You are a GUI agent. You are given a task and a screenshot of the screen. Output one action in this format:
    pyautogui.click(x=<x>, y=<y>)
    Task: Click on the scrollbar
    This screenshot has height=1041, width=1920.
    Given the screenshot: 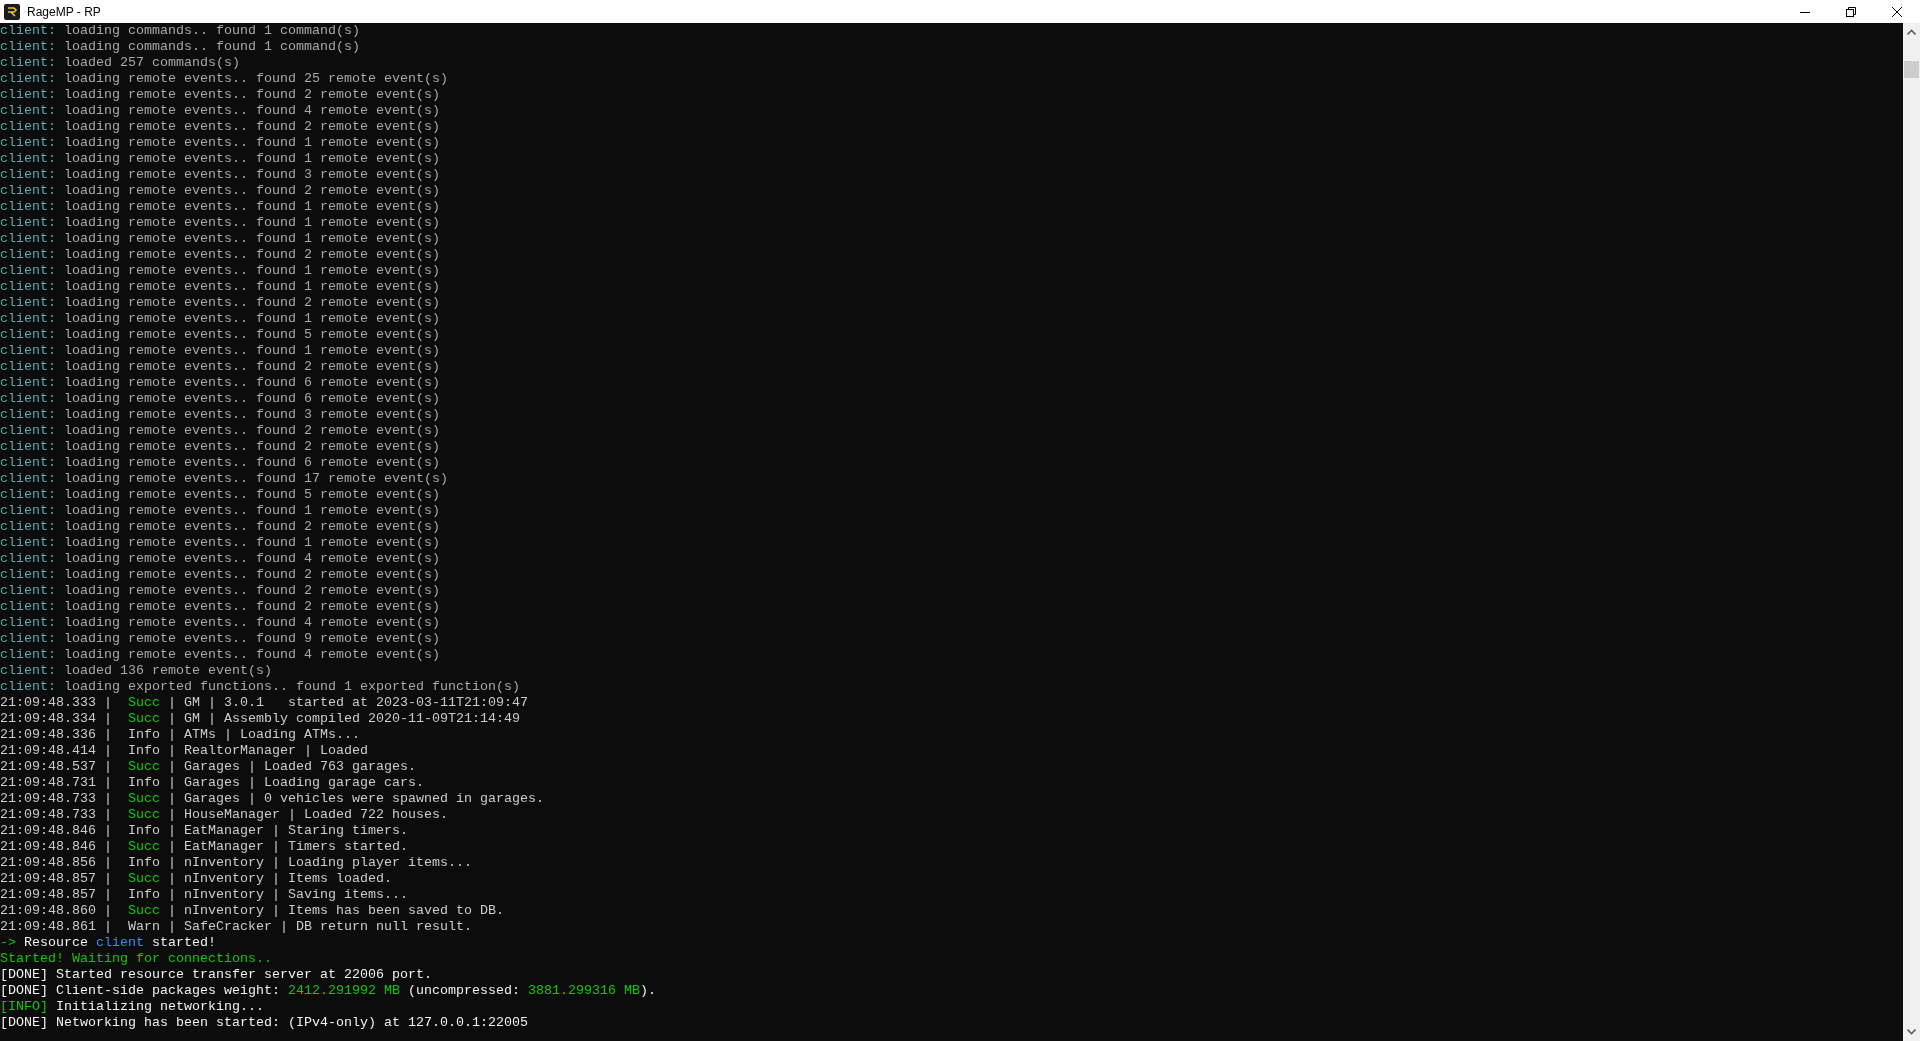 What is the action you would take?
    pyautogui.click(x=1911, y=532)
    